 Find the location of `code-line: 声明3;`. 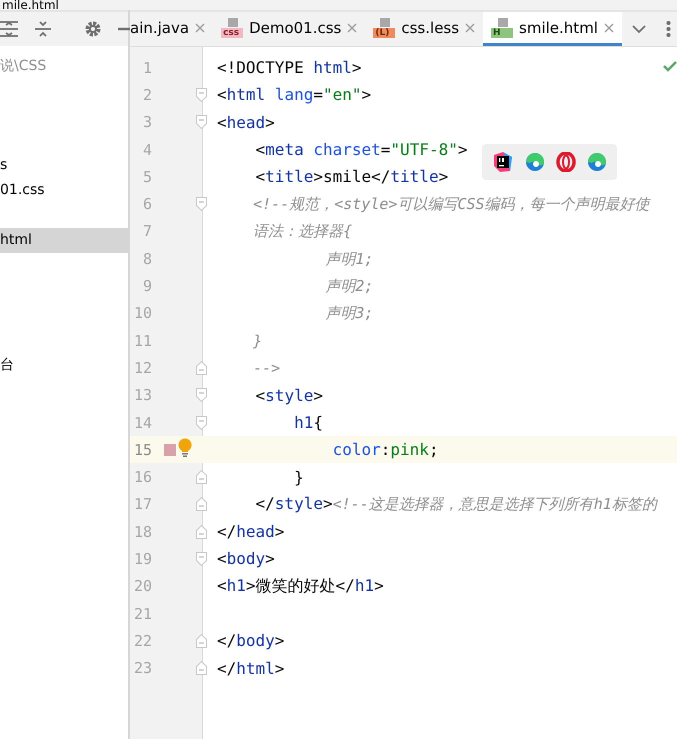

code-line: 声明3; is located at coordinates (349, 313).